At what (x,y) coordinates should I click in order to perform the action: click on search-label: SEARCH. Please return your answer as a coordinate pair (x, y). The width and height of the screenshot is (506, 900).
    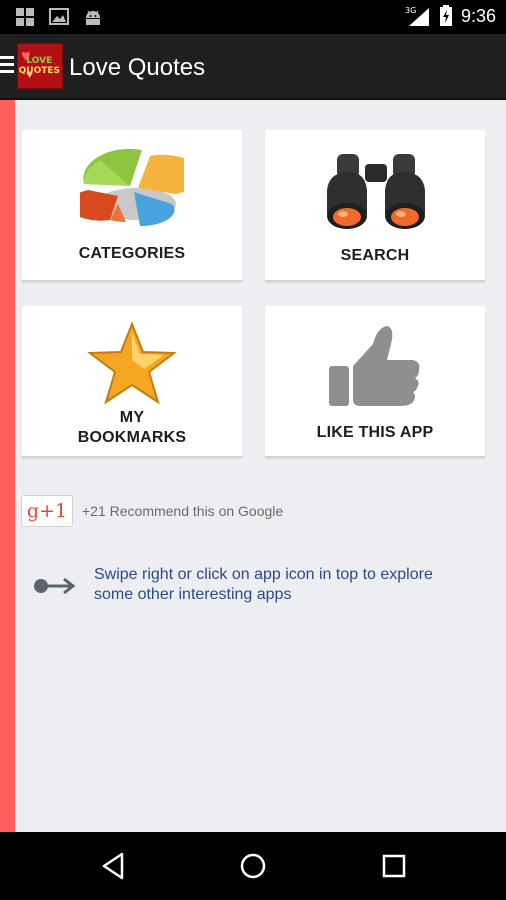
    Looking at the image, I should click on (375, 255).